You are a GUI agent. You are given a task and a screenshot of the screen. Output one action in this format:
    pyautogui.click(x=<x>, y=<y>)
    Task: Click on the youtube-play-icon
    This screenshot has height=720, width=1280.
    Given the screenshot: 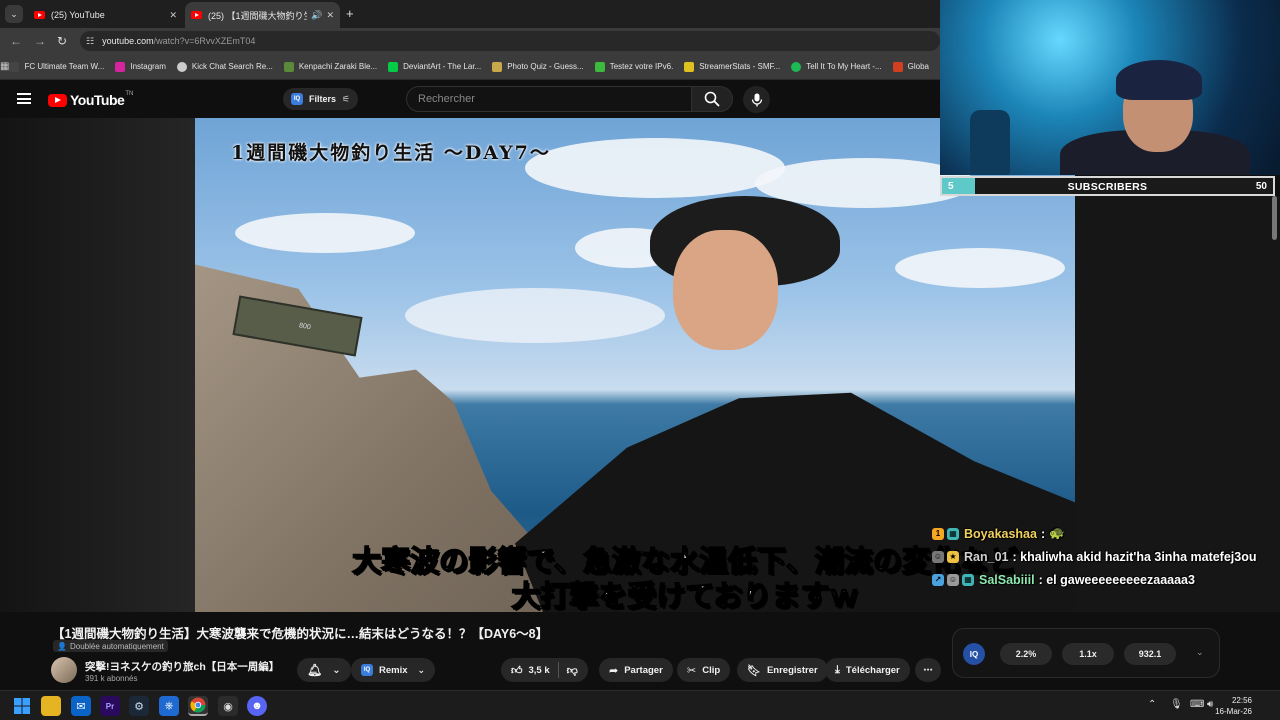 What is the action you would take?
    pyautogui.click(x=57, y=100)
    